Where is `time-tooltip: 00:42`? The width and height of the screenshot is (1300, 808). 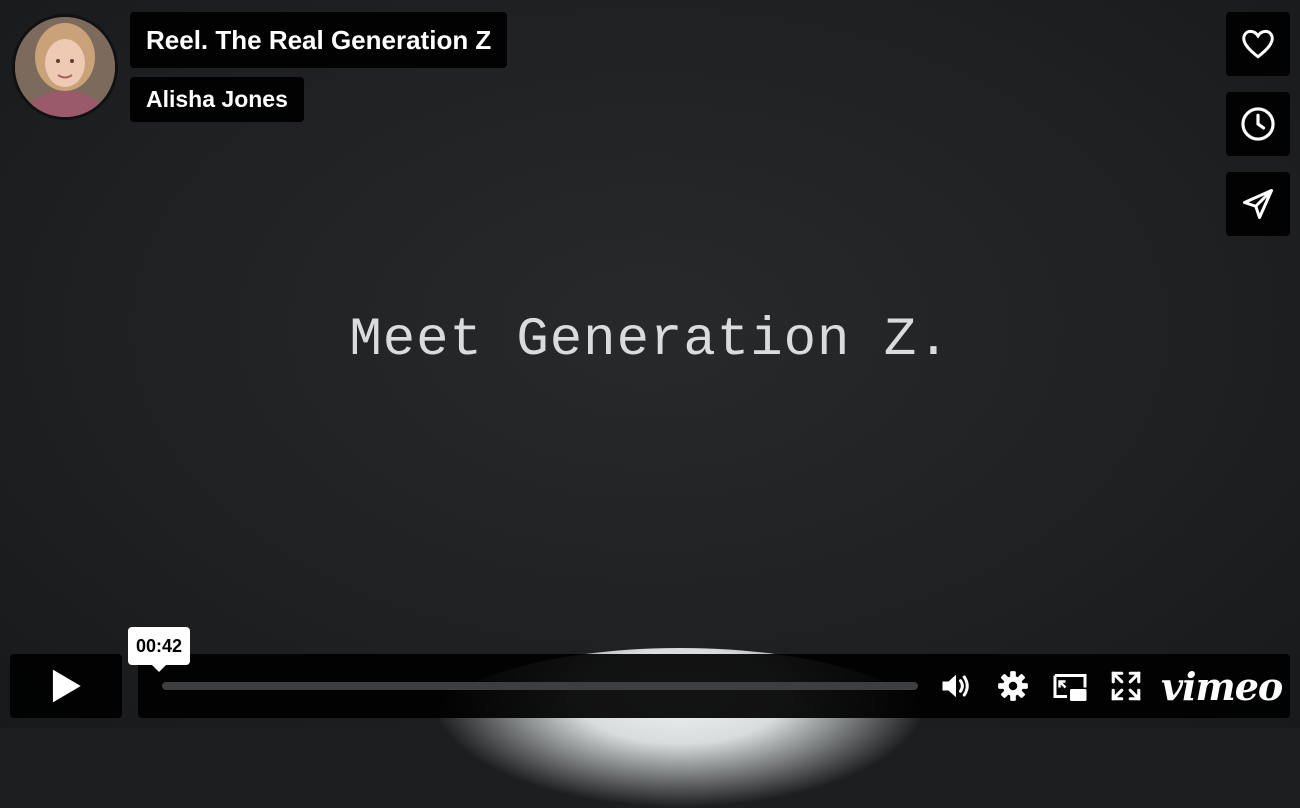
time-tooltip: 00:42 is located at coordinates (159, 649).